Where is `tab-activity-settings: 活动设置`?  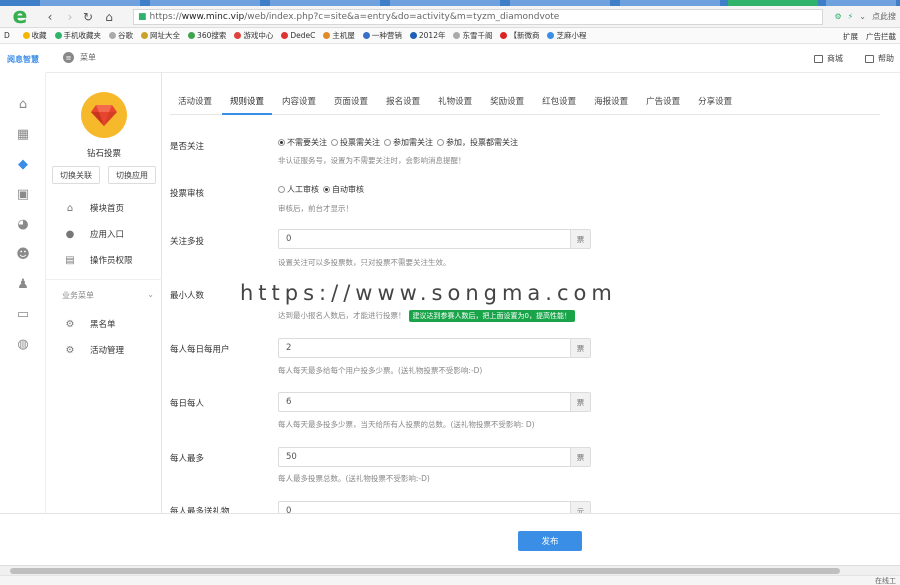 tab-activity-settings: 活动设置 is located at coordinates (195, 104).